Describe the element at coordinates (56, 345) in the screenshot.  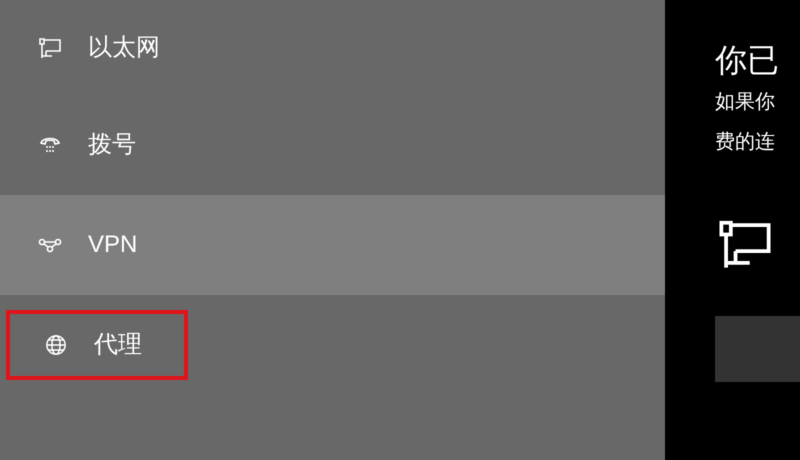
I see `globe-icon` at that location.